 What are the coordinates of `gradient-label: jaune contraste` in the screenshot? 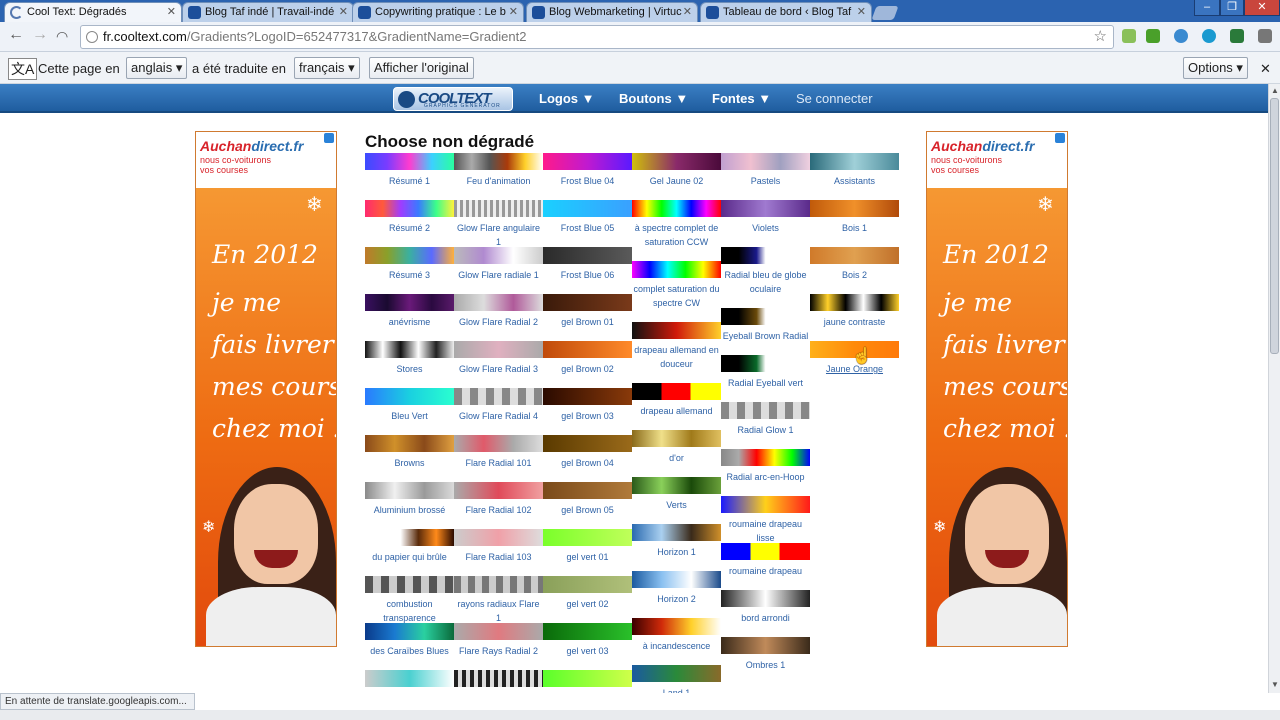 It's located at (854, 320).